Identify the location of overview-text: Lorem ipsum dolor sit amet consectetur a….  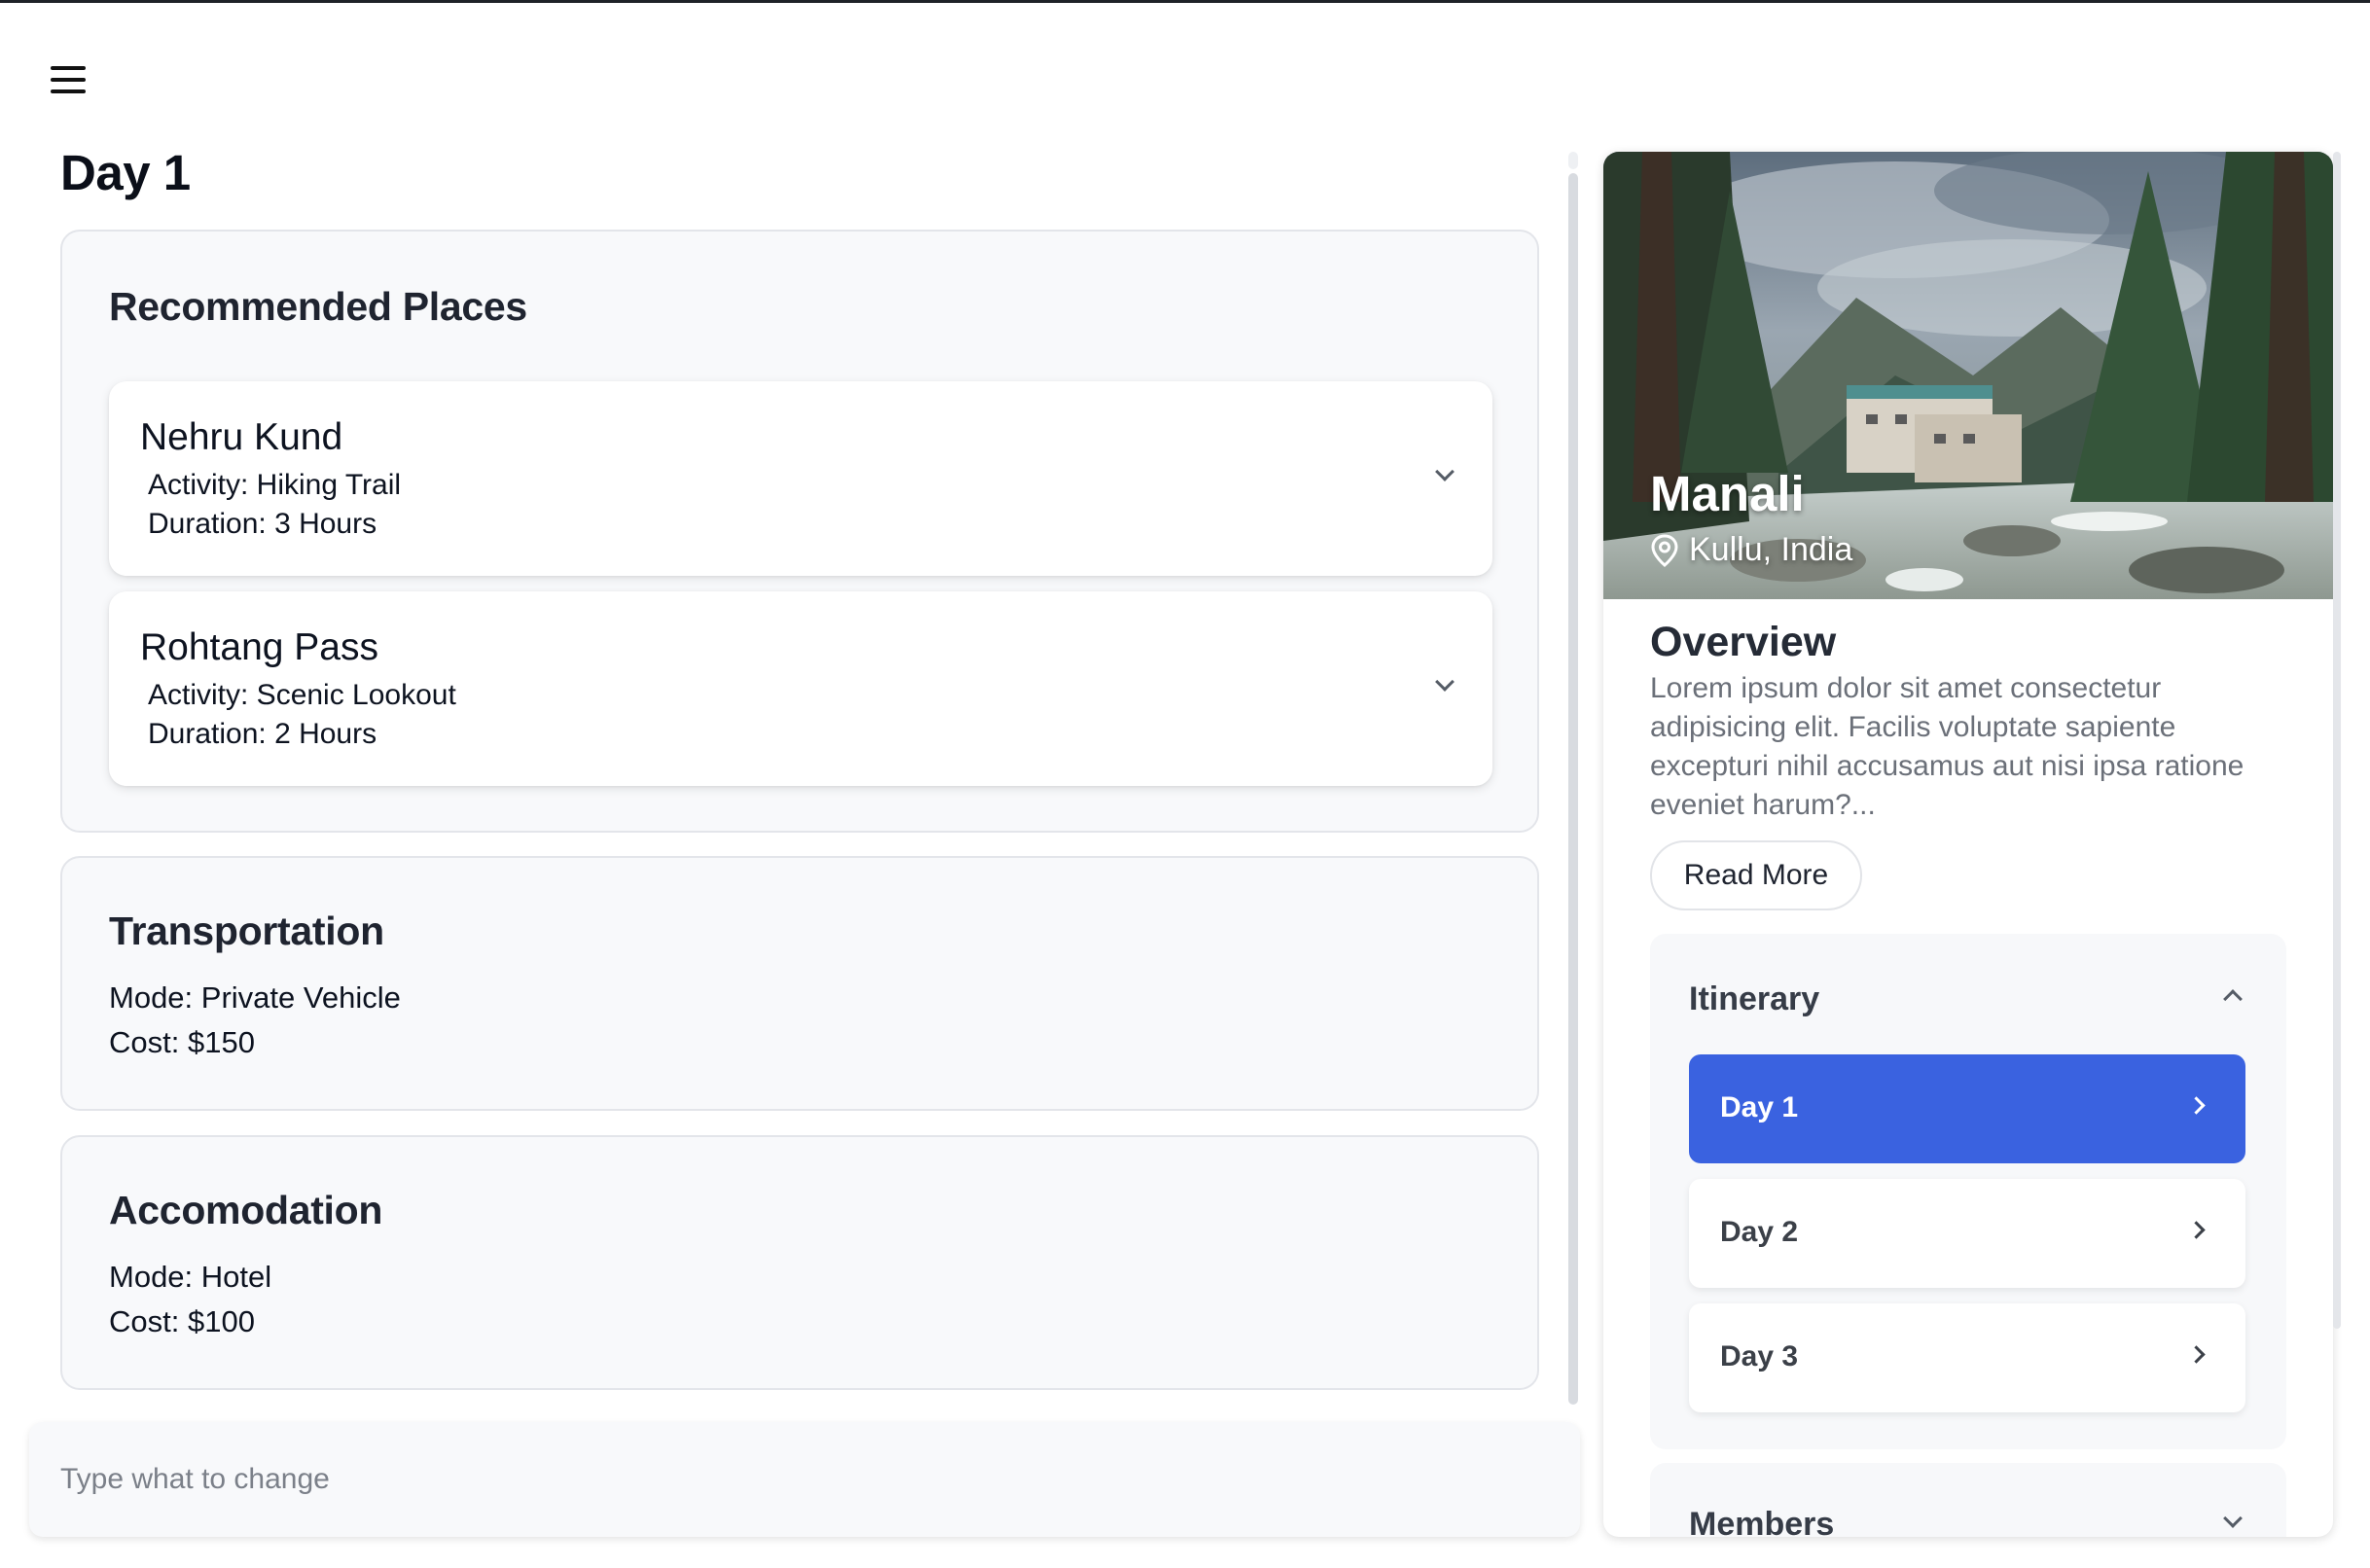
(1947, 746).